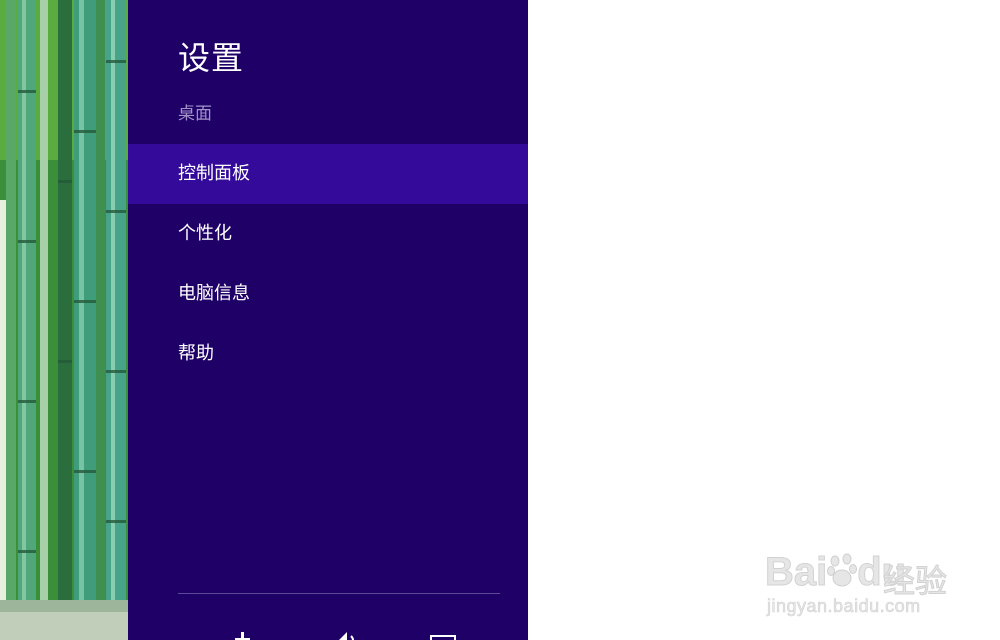 Image resolution: width=1000 pixels, height=640 pixels. Describe the element at coordinates (443, 634) in the screenshot. I see `screen-icon` at that location.